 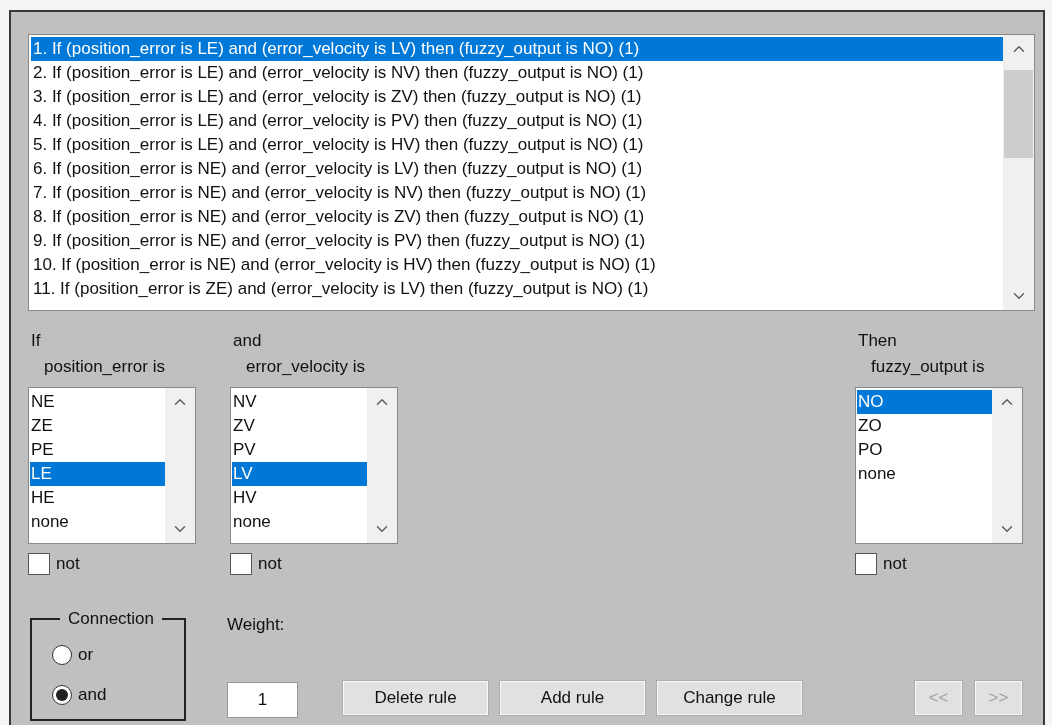 What do you see at coordinates (517, 241) in the screenshot?
I see `rule-item: 9. If (position_error is NE) and (error_velocity is PV) then (fuzzy_output is NO) (1)` at bounding box center [517, 241].